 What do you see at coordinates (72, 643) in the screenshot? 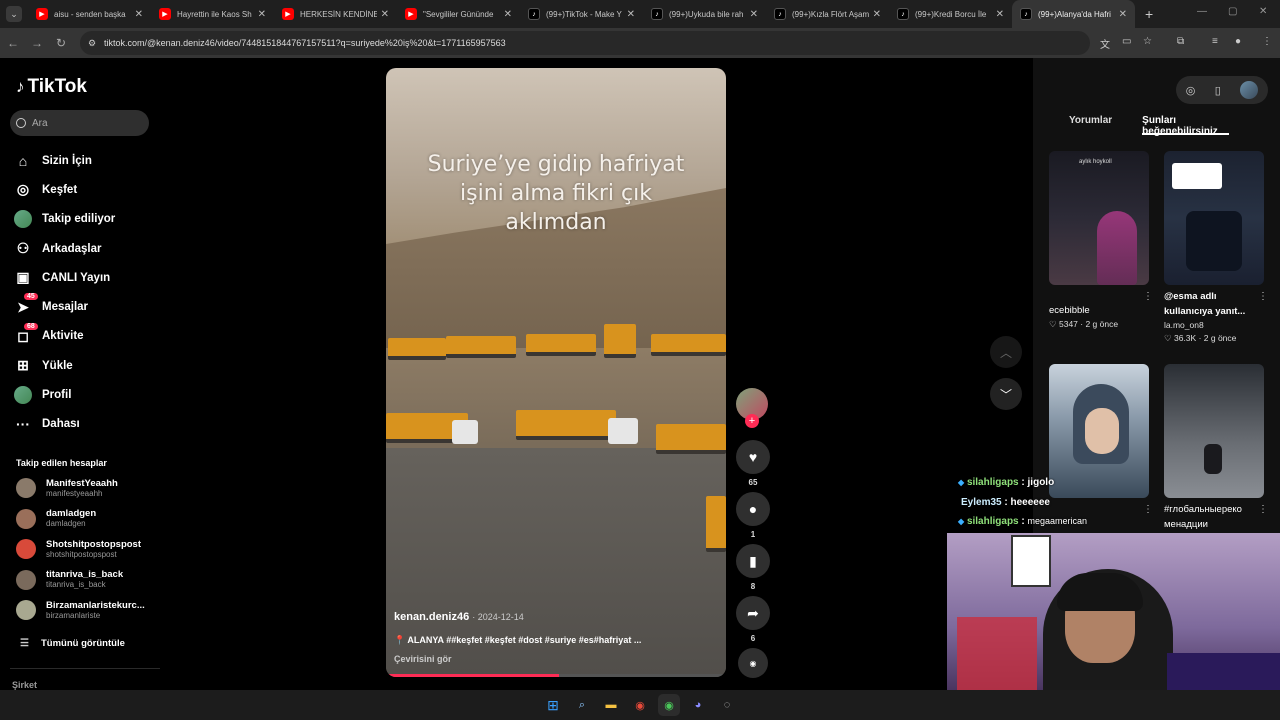
I see `see-all-link: ☰ Tümünü görüntüle` at bounding box center [72, 643].